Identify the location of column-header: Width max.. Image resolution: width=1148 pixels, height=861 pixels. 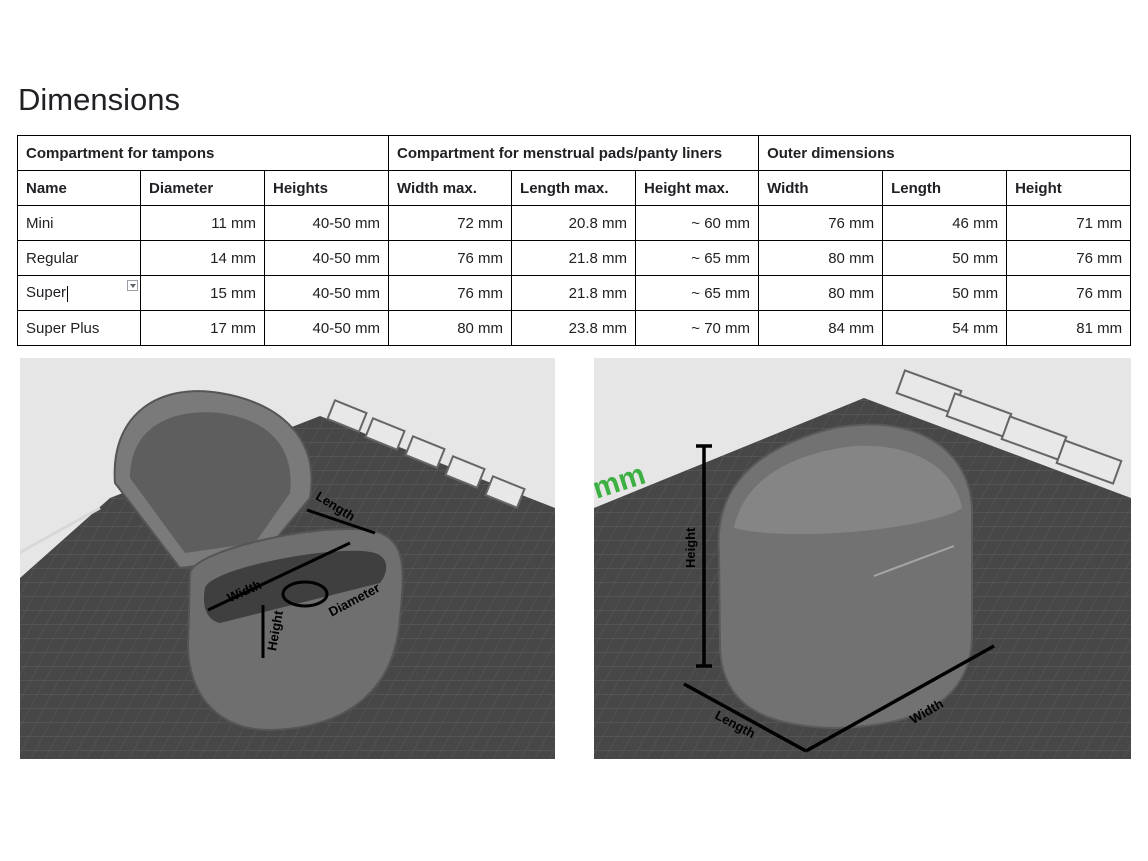
(450, 188).